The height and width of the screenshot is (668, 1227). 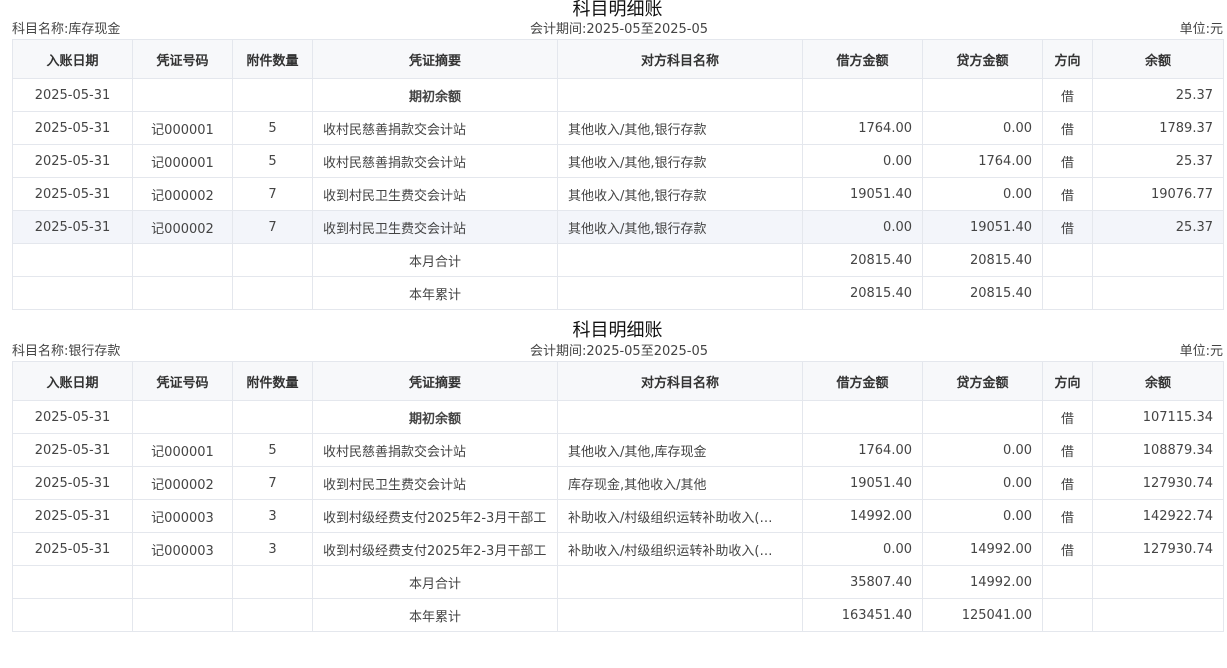 I want to click on cell-date, so click(x=72, y=582).